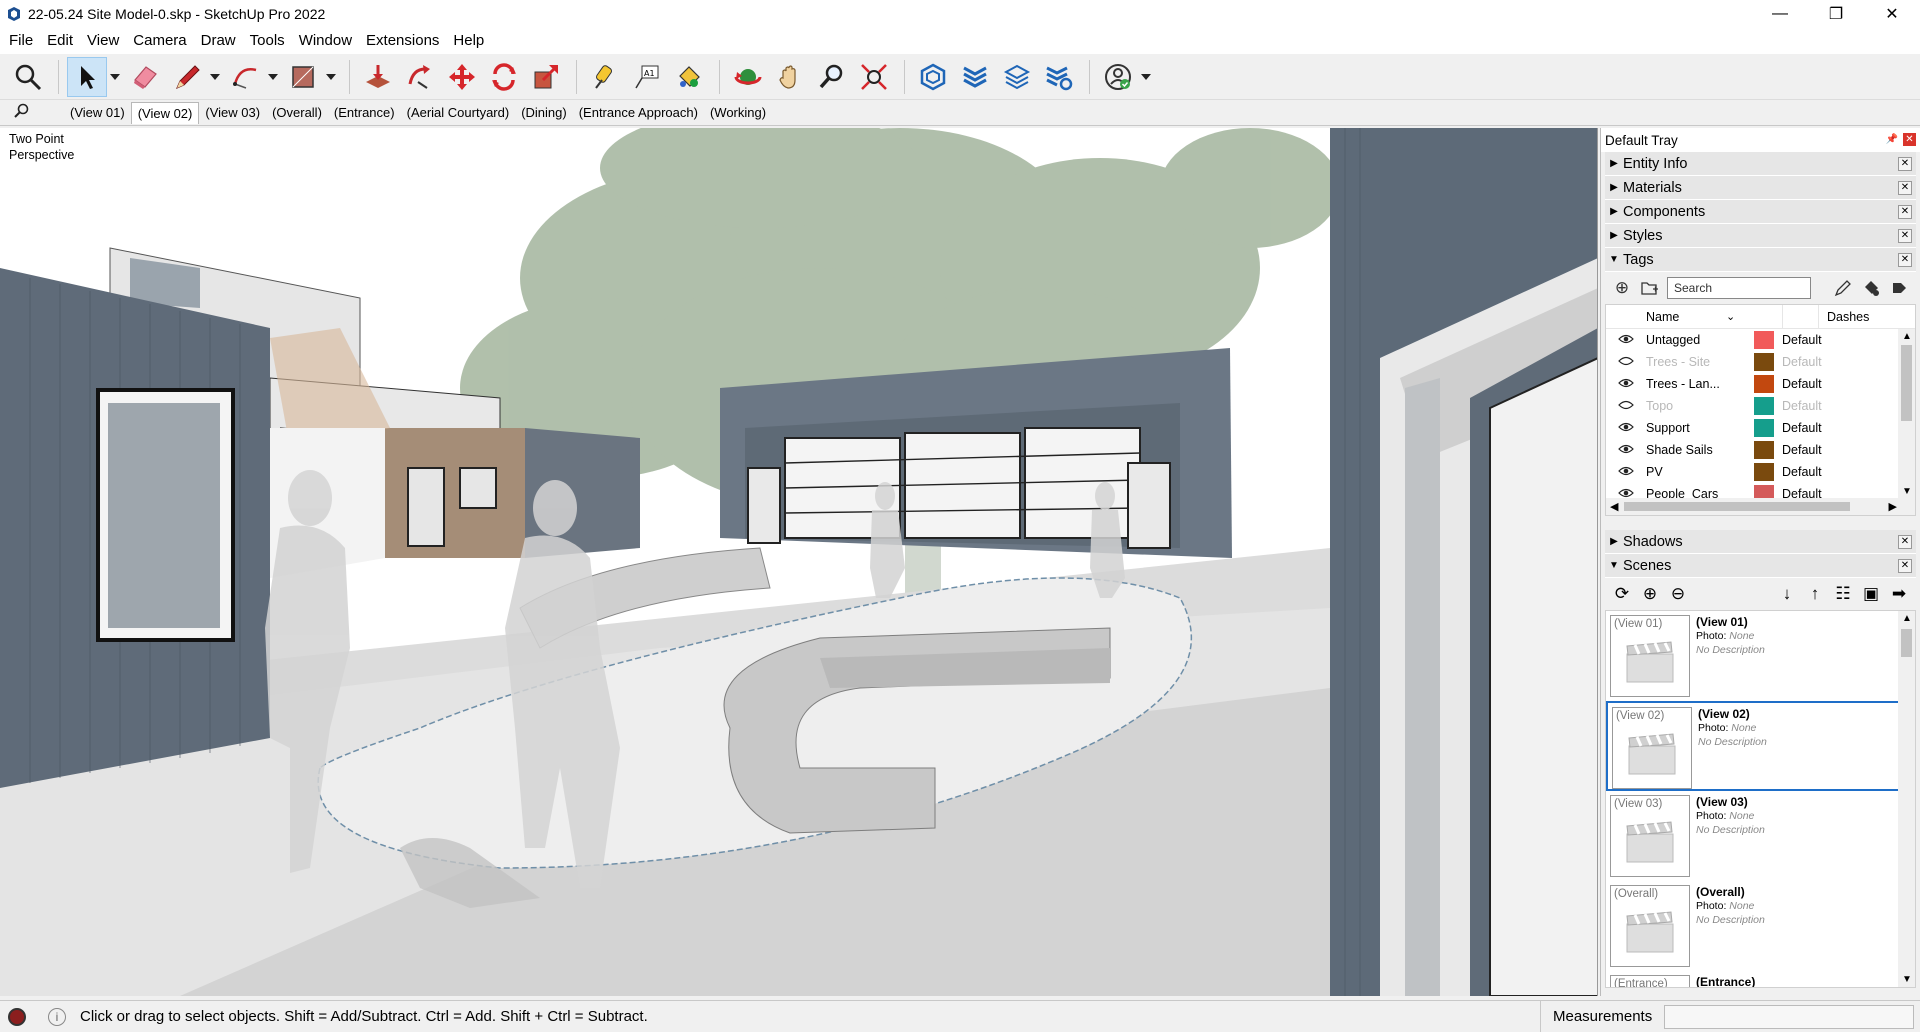 The height and width of the screenshot is (1032, 1920). What do you see at coordinates (468, 41) in the screenshot?
I see `menu-help: Help` at bounding box center [468, 41].